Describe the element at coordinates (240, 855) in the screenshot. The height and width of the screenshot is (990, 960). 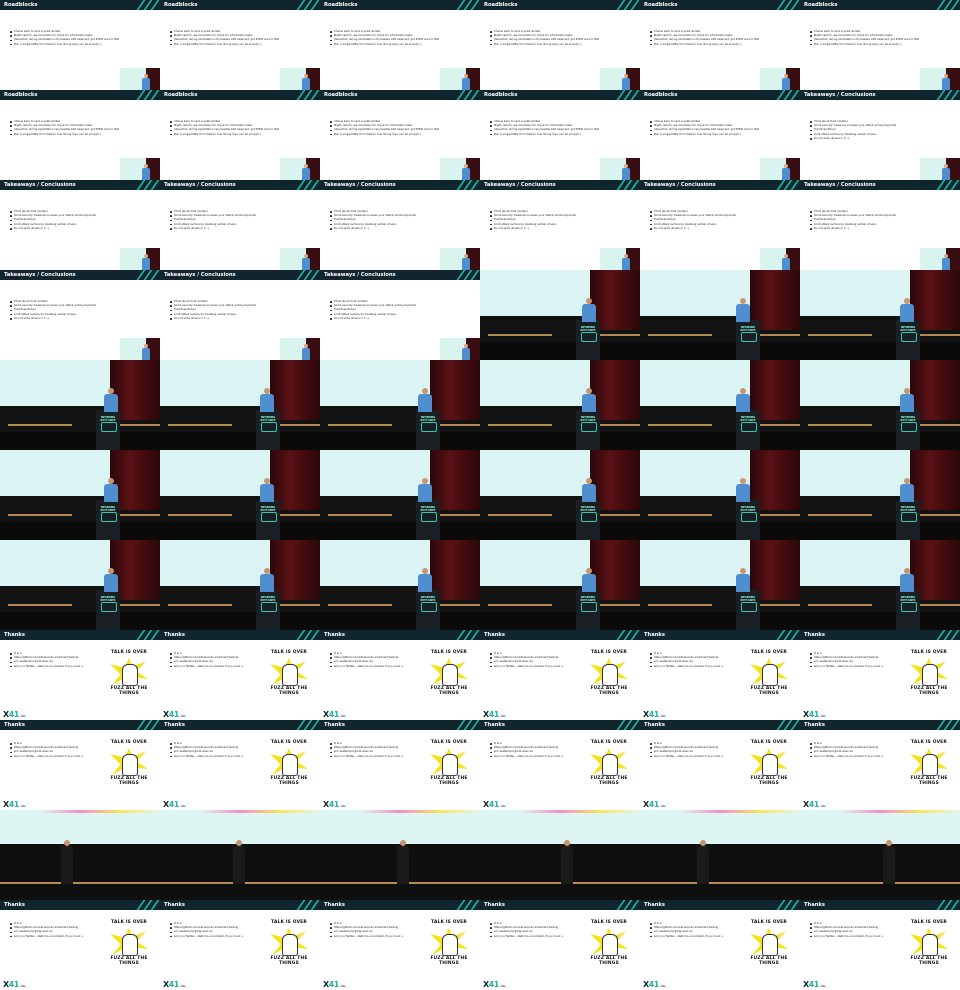
I see `qa-stage-frame` at that location.